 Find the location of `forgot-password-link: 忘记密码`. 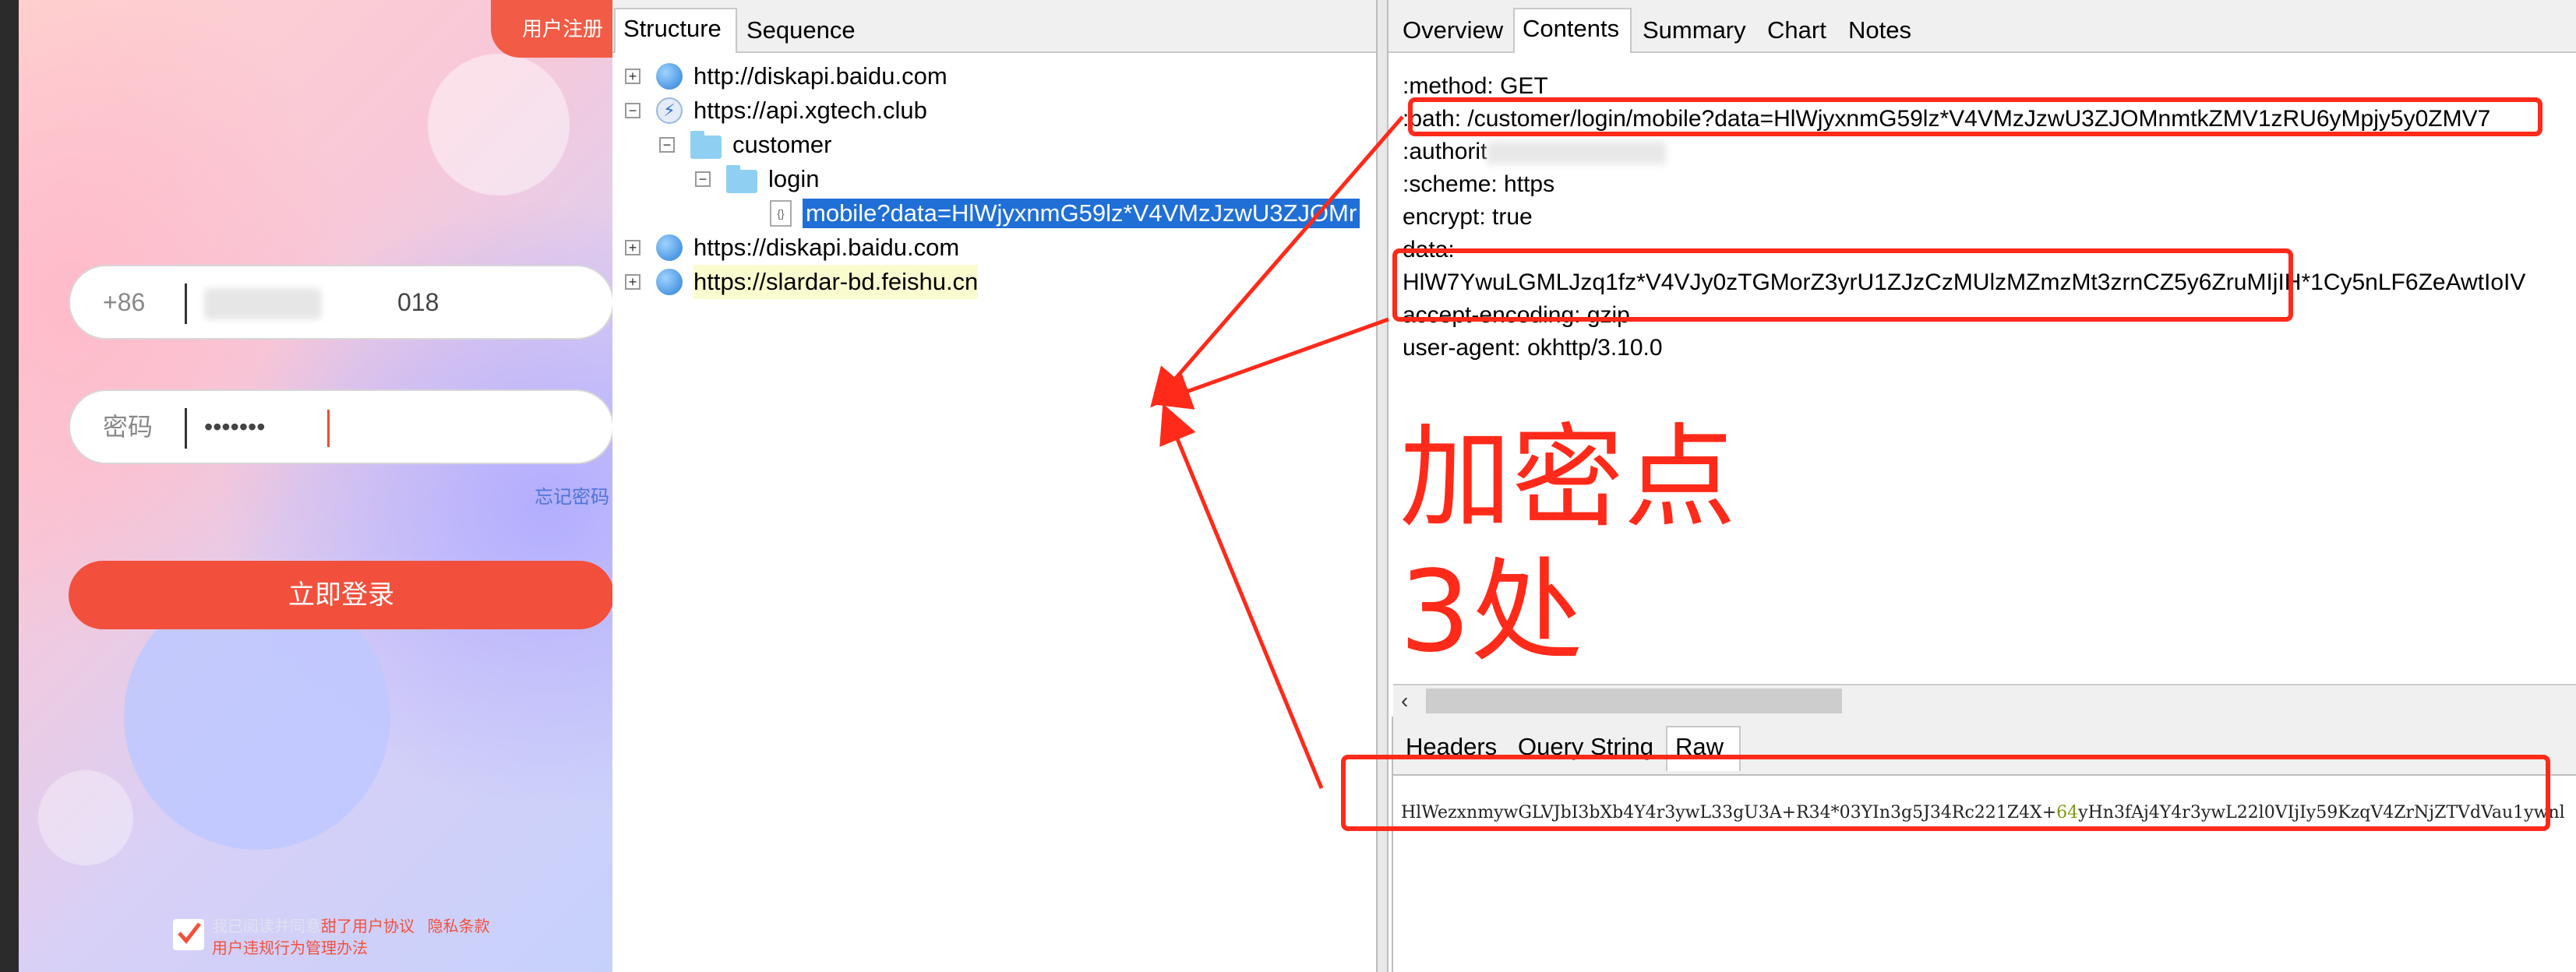

forgot-password-link: 忘记密码 is located at coordinates (572, 495).